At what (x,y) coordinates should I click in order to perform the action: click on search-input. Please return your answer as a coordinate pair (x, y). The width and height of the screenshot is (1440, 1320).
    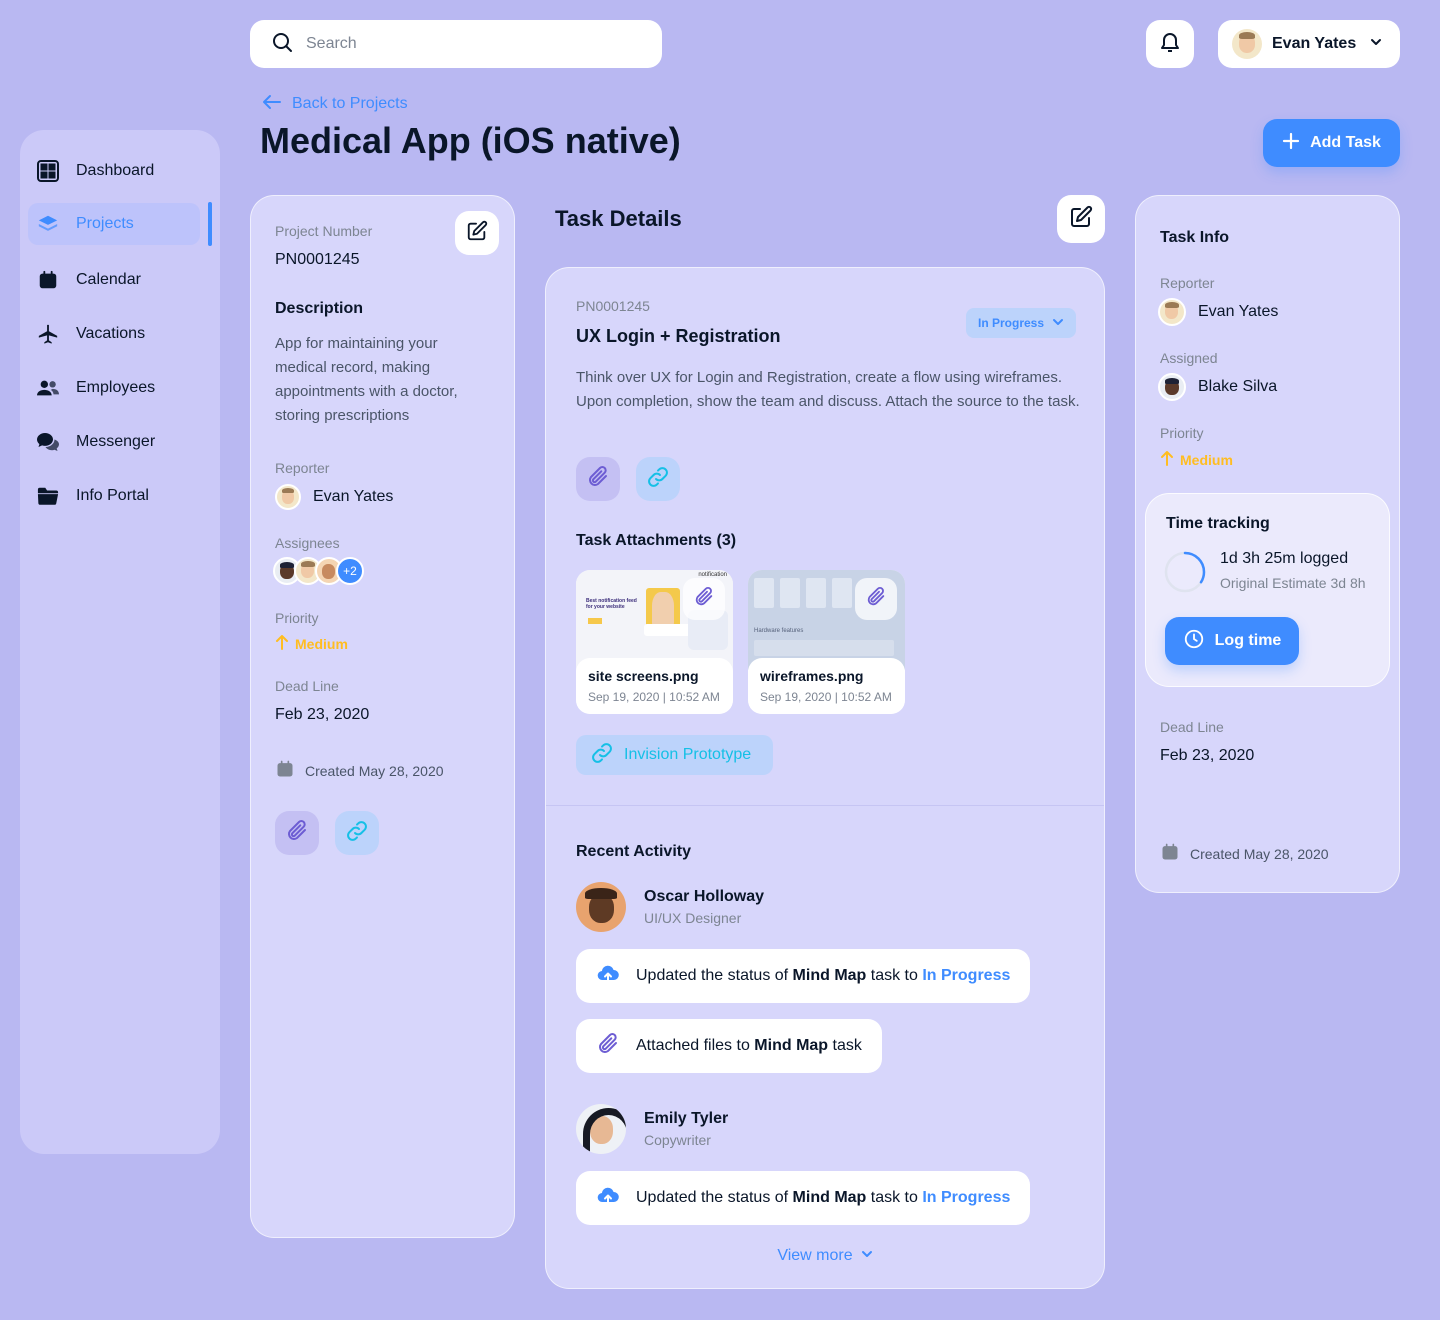
    Looking at the image, I should click on (466, 44).